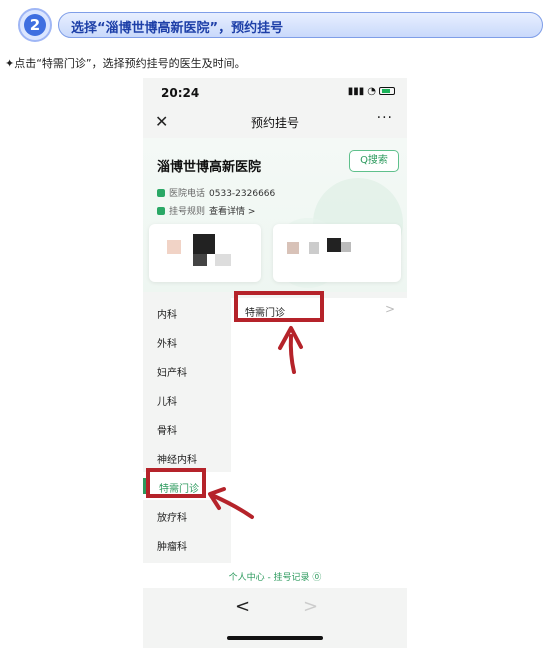 Image resolution: width=550 pixels, height=652 pixels. I want to click on hospital-phone-value: 0533-2326666, so click(242, 194).